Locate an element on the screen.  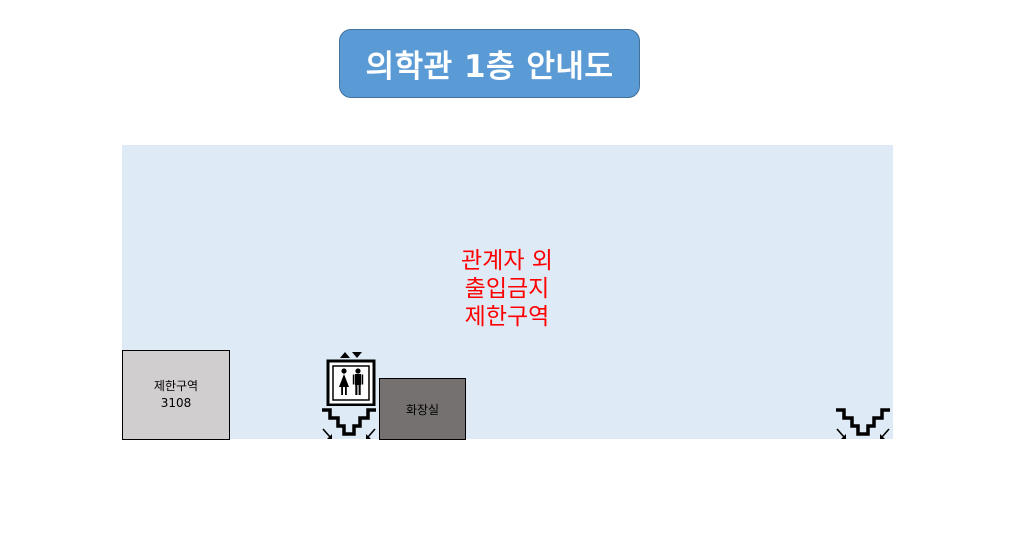
room-restroom-label: 화장실 is located at coordinates (422, 409).